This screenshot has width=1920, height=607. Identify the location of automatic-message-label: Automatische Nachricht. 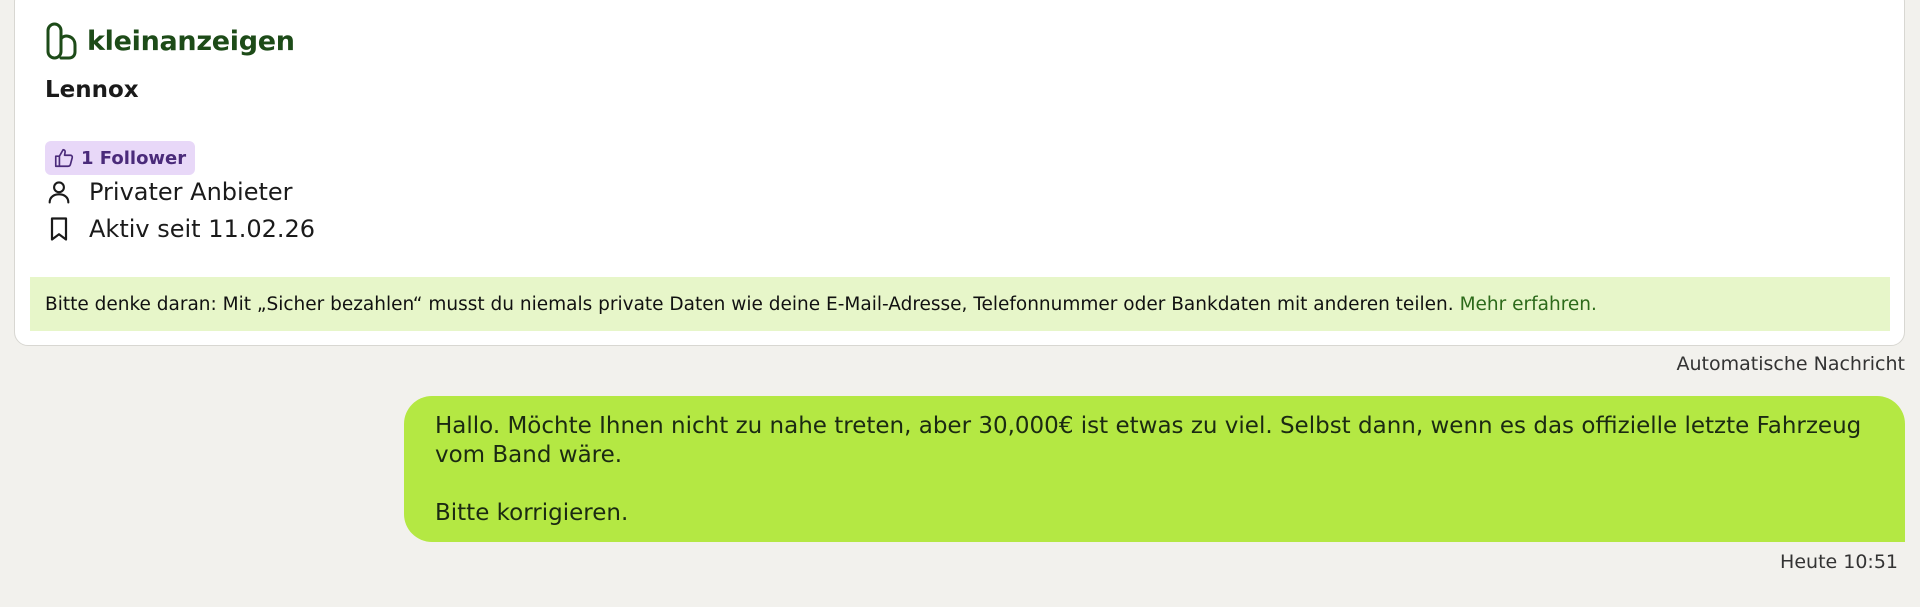
(1790, 364).